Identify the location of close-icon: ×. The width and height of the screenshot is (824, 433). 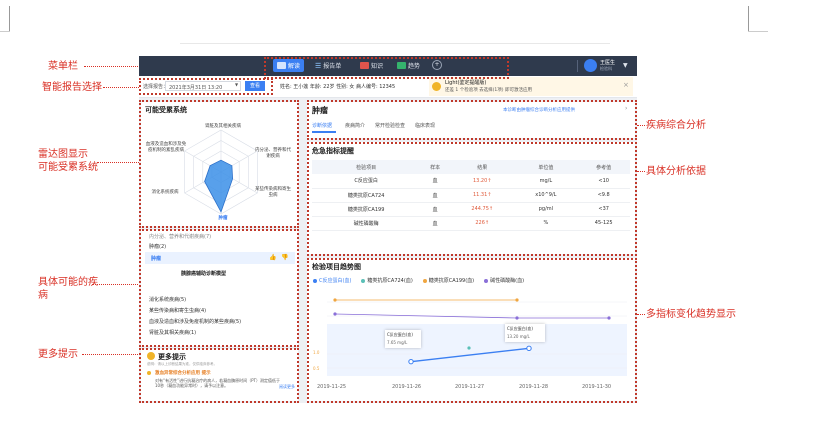
(626, 85).